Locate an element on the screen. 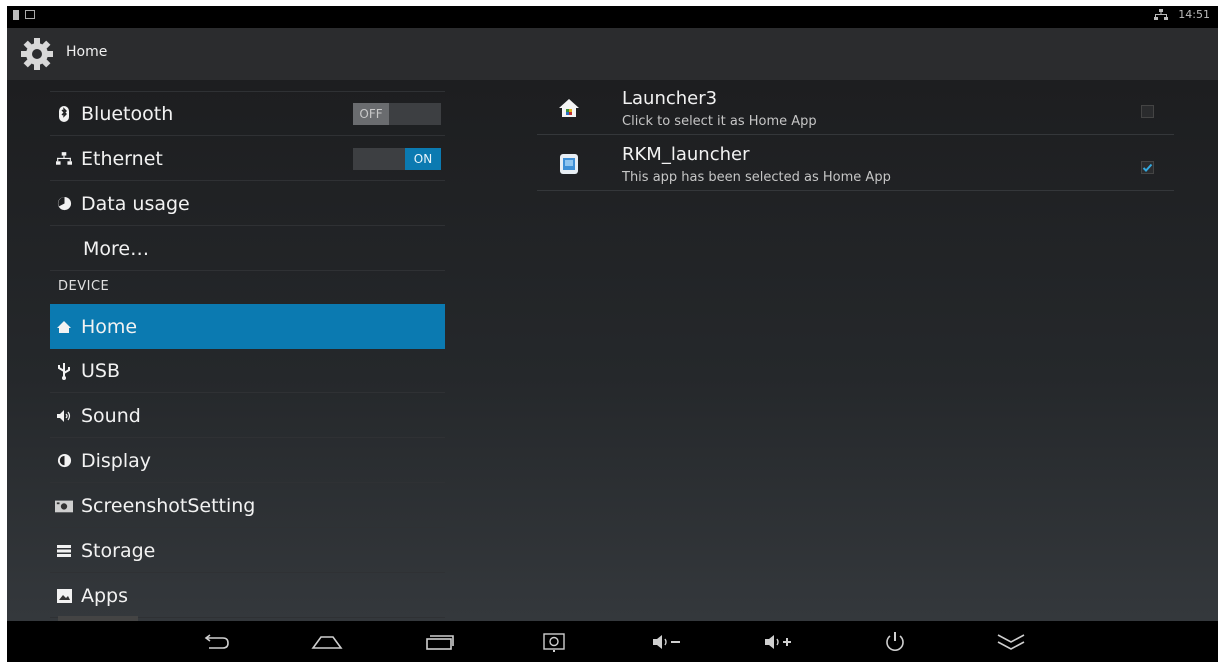 The width and height of the screenshot is (1218, 662). launcher3-icon is located at coordinates (569, 108).